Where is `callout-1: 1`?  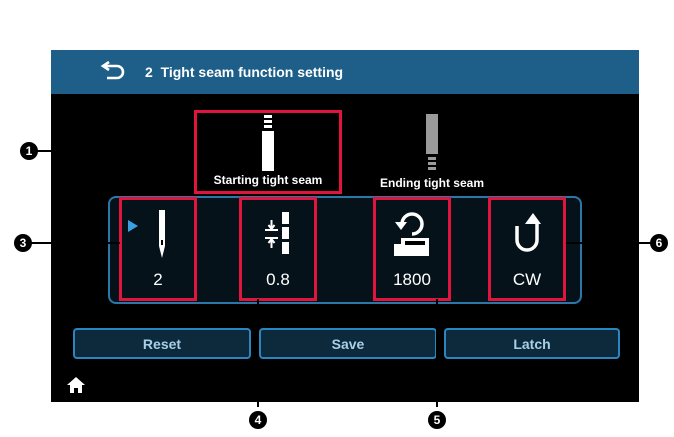
callout-1: 1 is located at coordinates (29, 151).